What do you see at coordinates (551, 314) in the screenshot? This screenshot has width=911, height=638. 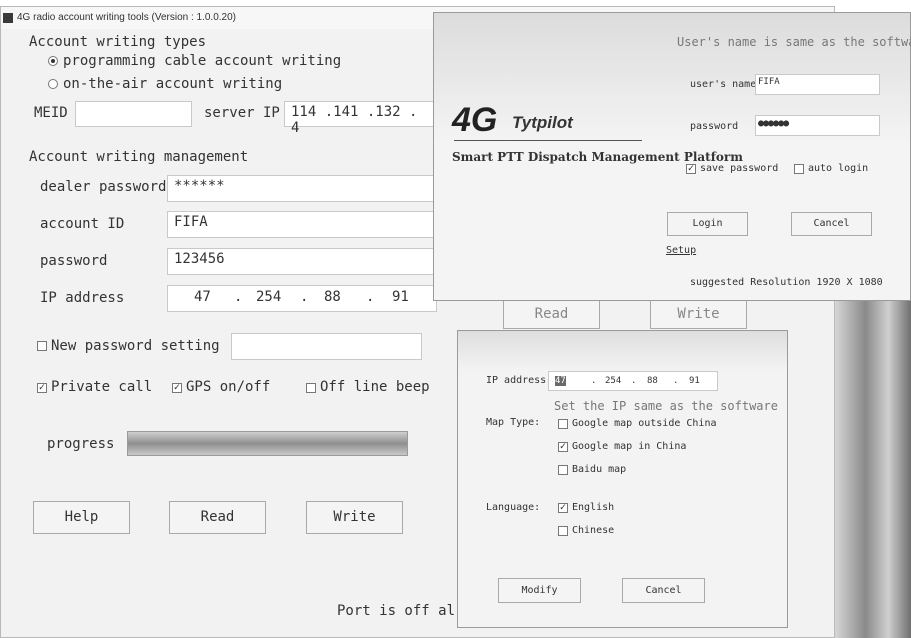 I see `read-button-secondary: Read` at bounding box center [551, 314].